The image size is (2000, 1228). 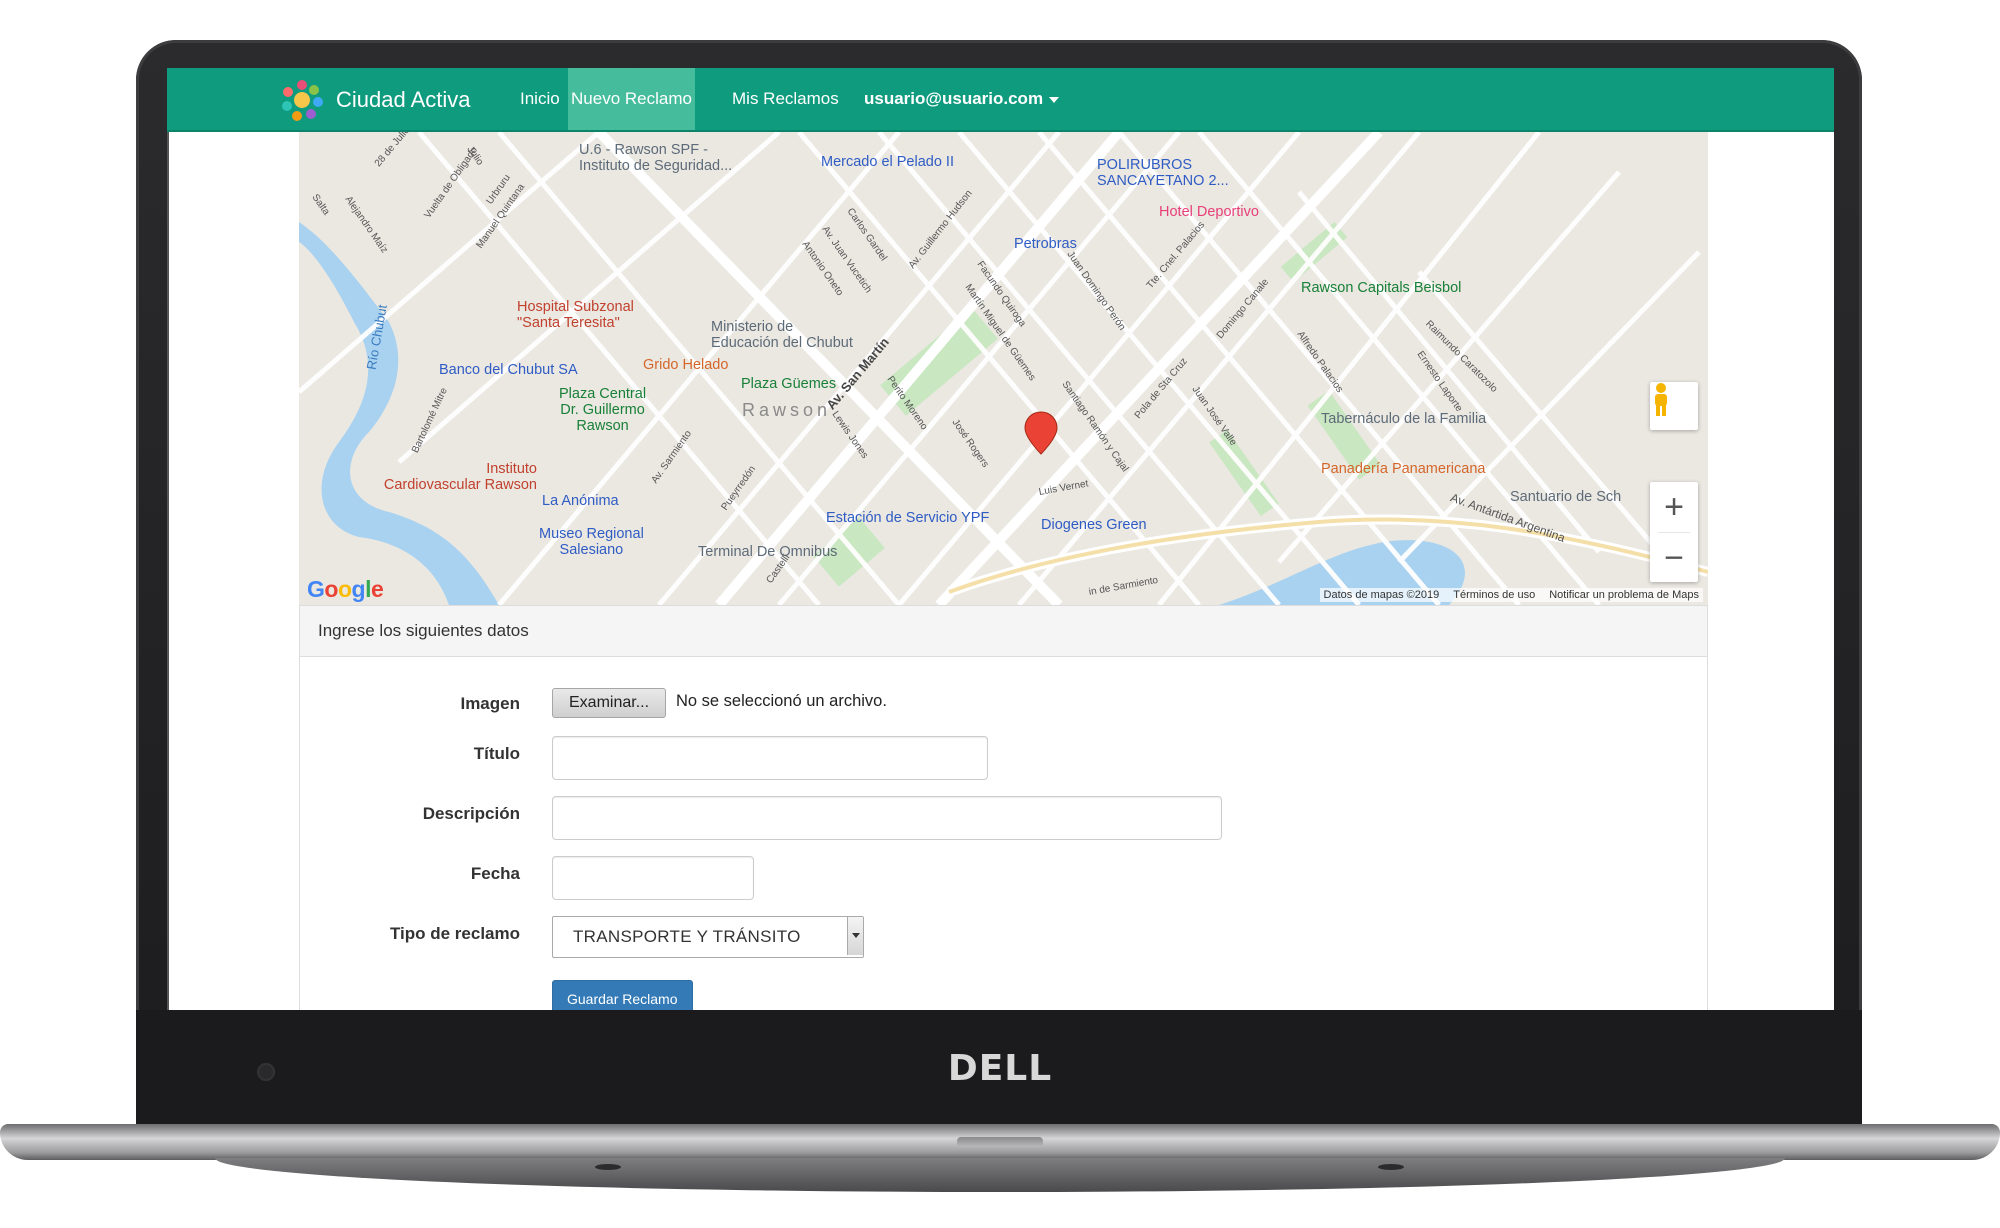 What do you see at coordinates (887, 818) in the screenshot?
I see `descripcion-input` at bounding box center [887, 818].